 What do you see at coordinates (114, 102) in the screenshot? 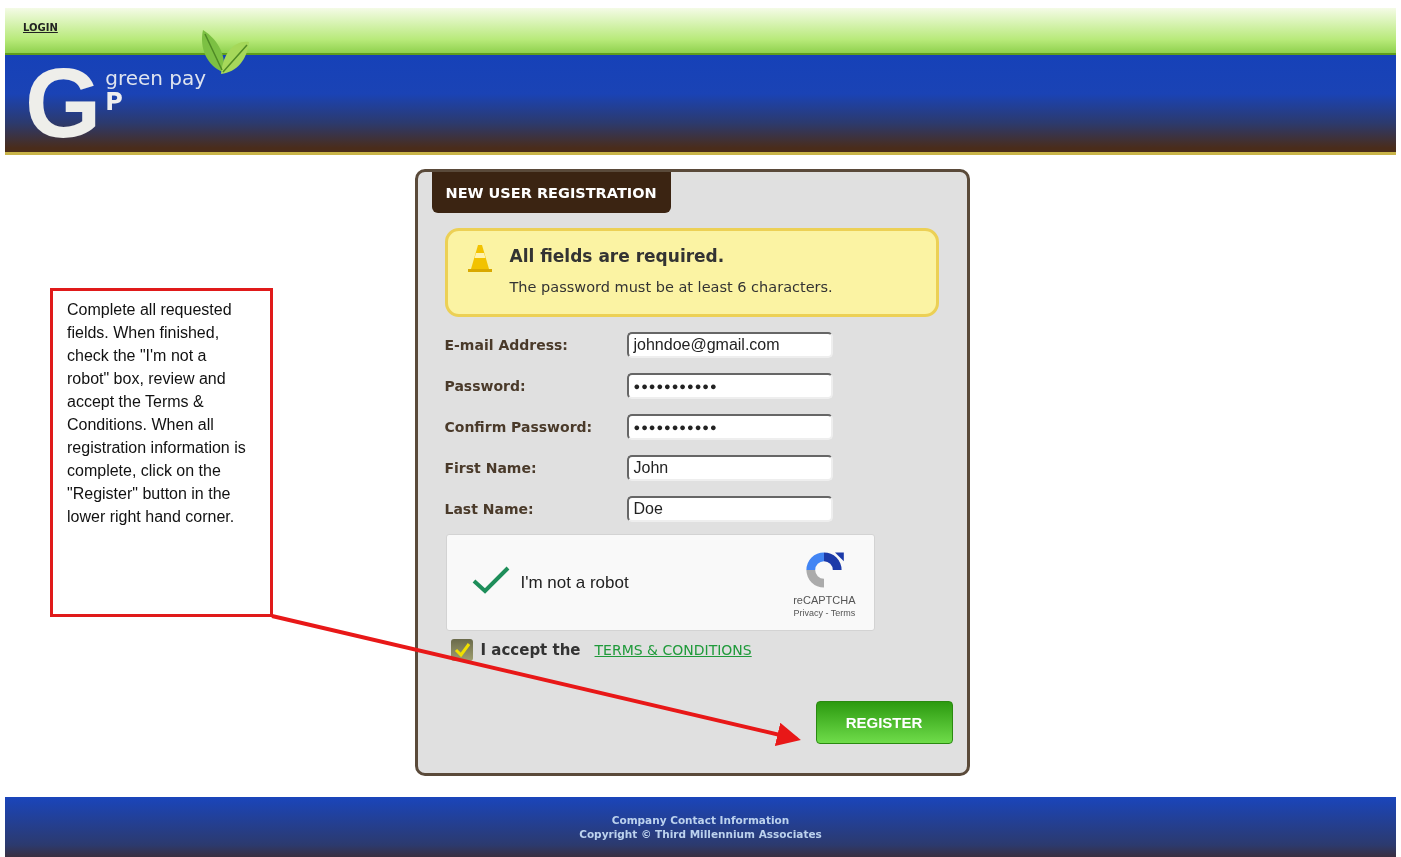
I see `logo-letter: P` at bounding box center [114, 102].